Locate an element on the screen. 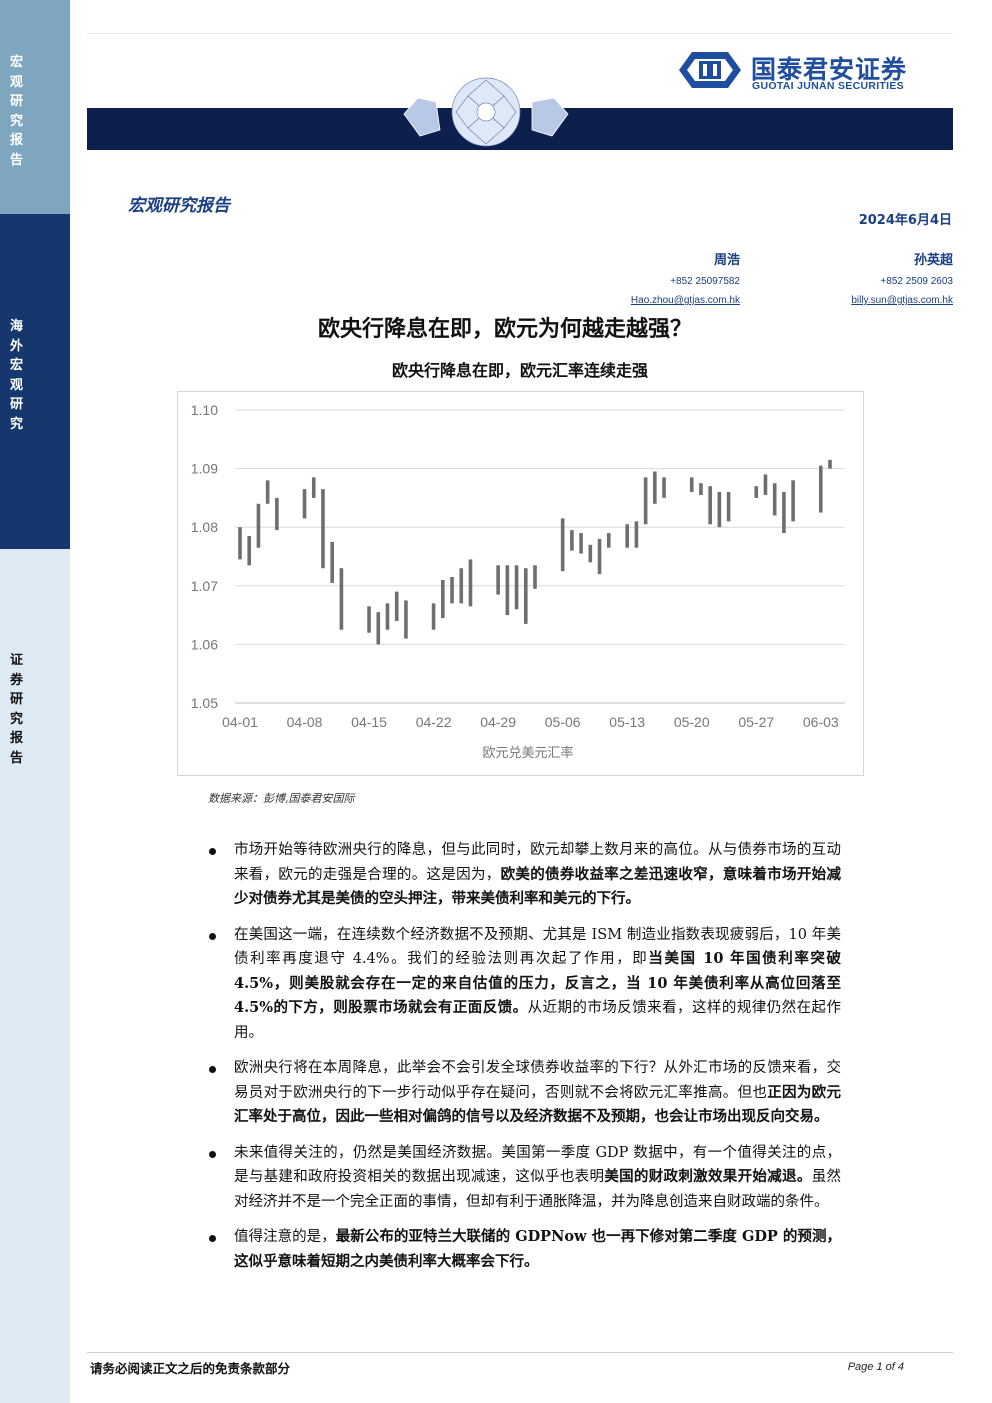 The width and height of the screenshot is (992, 1403). author-card: 周浩 +852 25097582 Hao.zhou@gtjas.com.hk is located at coordinates (685, 277).